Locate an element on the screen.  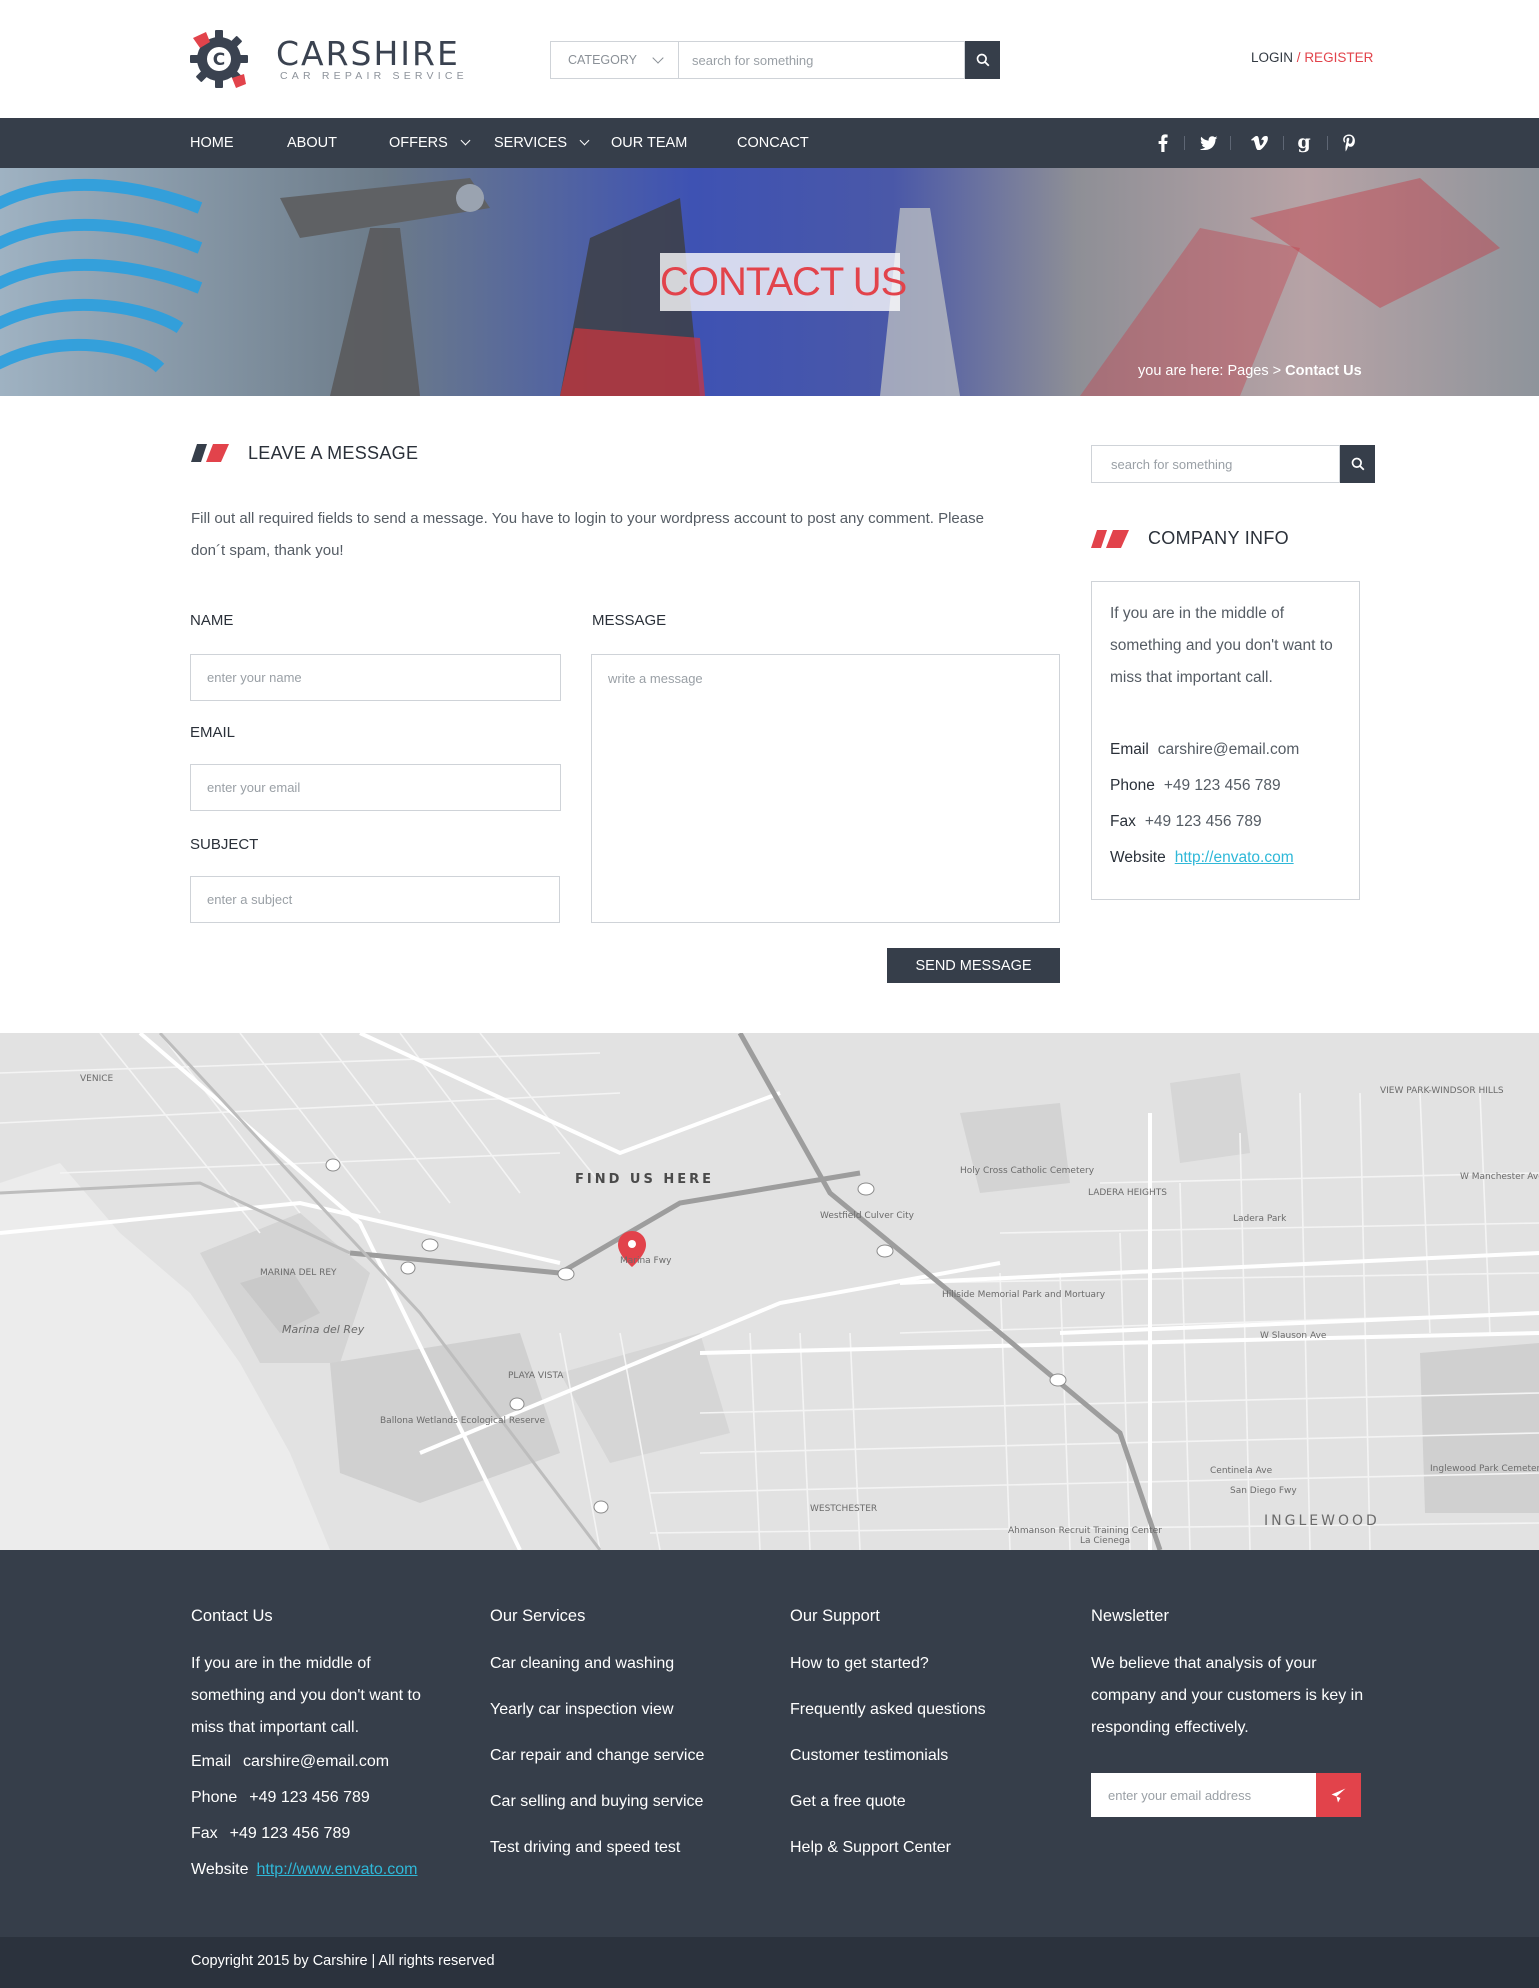
name-field: enter your name is located at coordinates (375, 677).